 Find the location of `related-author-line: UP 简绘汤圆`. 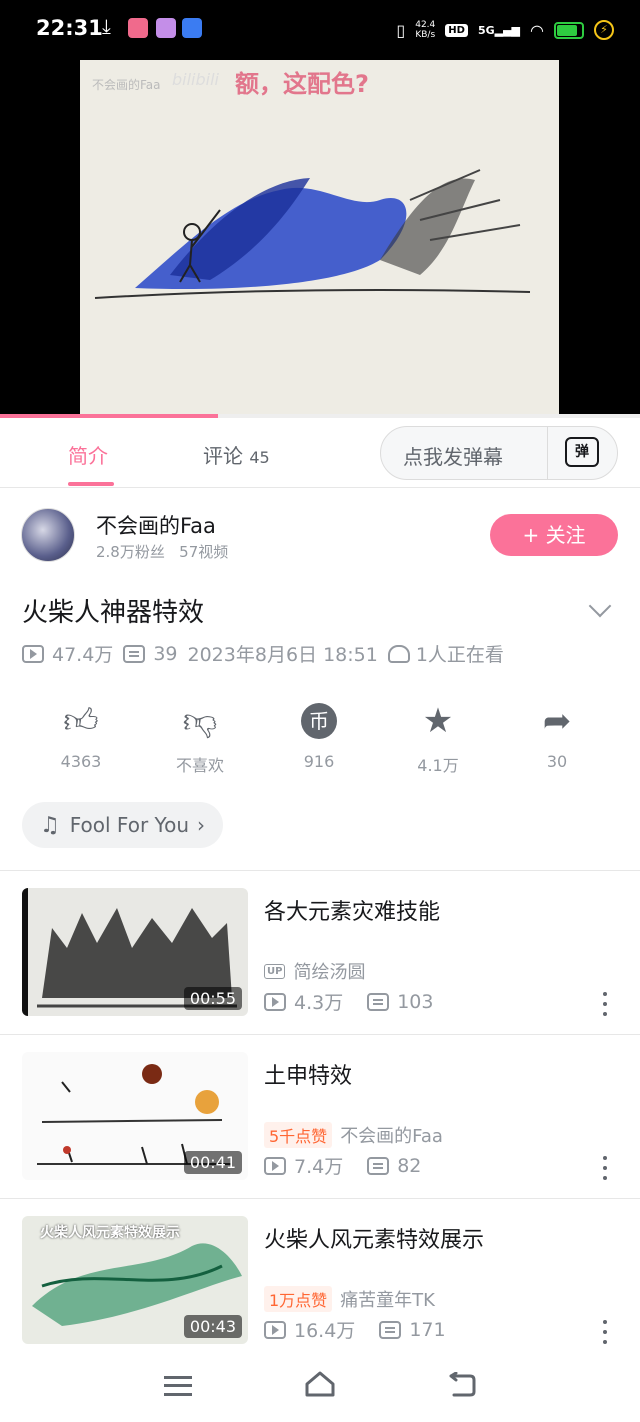

related-author-line: UP 简绘汤圆 is located at coordinates (314, 971).